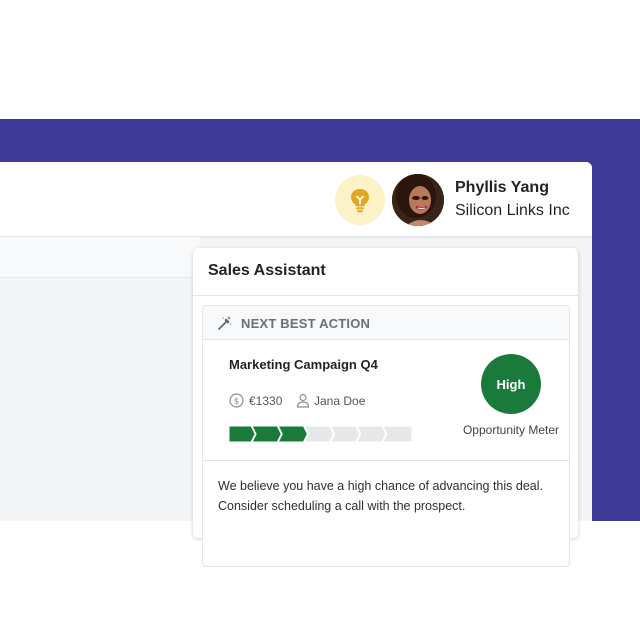 The image size is (640, 640). Describe the element at coordinates (386, 323) in the screenshot. I see `next-best-action-header: NEXT BEST ACTION` at that location.